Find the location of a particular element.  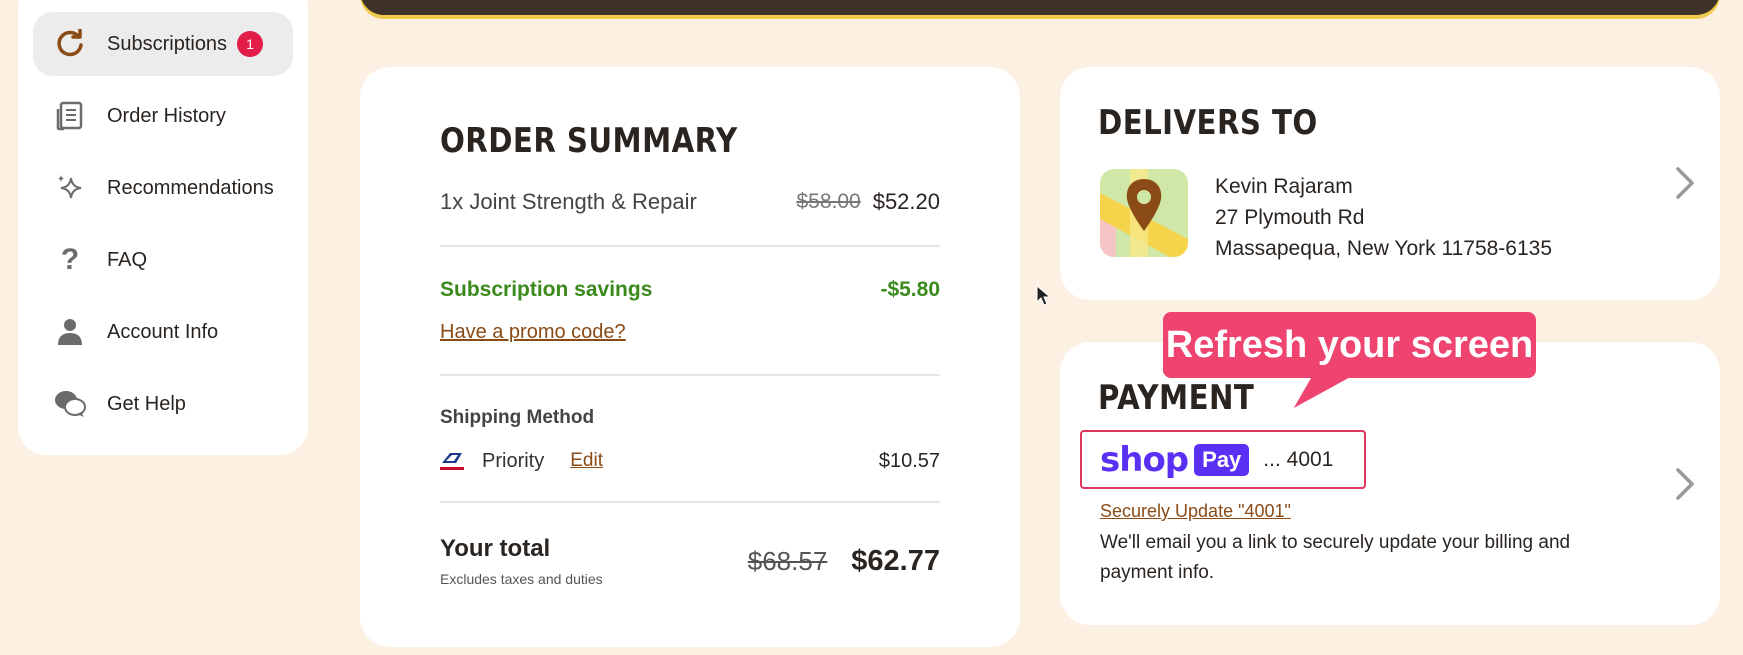

recipient-name: Kevin Rajaram is located at coordinates (1284, 186).